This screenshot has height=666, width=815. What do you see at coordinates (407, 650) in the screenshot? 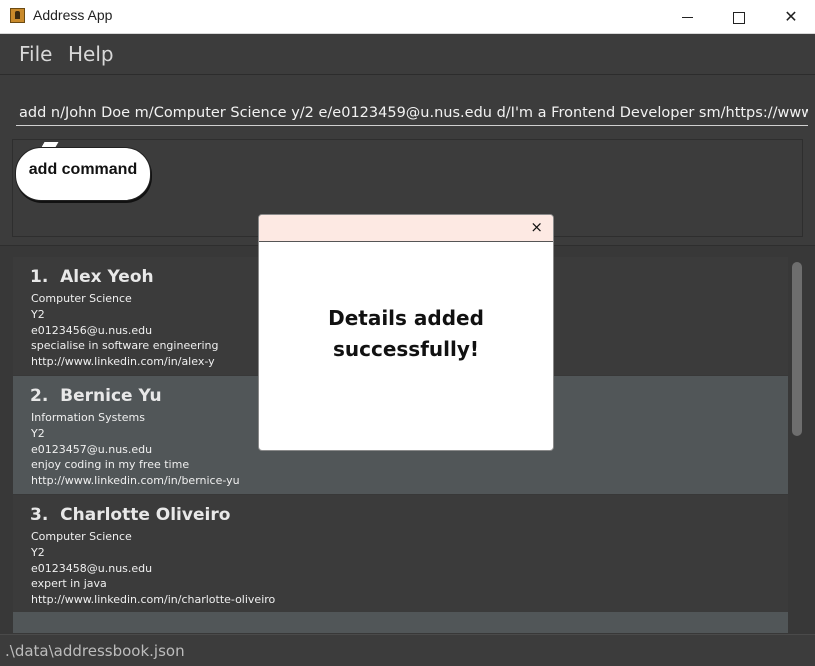
I see `status-bar: .\data\addressbook.json` at bounding box center [407, 650].